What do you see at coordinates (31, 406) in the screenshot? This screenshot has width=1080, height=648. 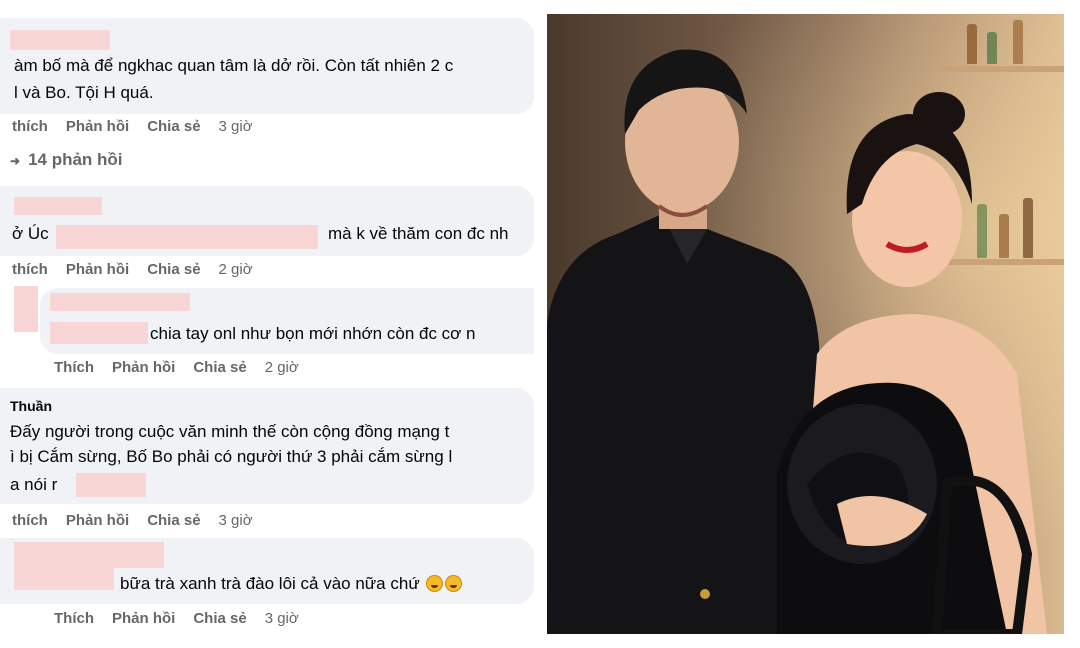 I see `commenter-name: Thuần` at bounding box center [31, 406].